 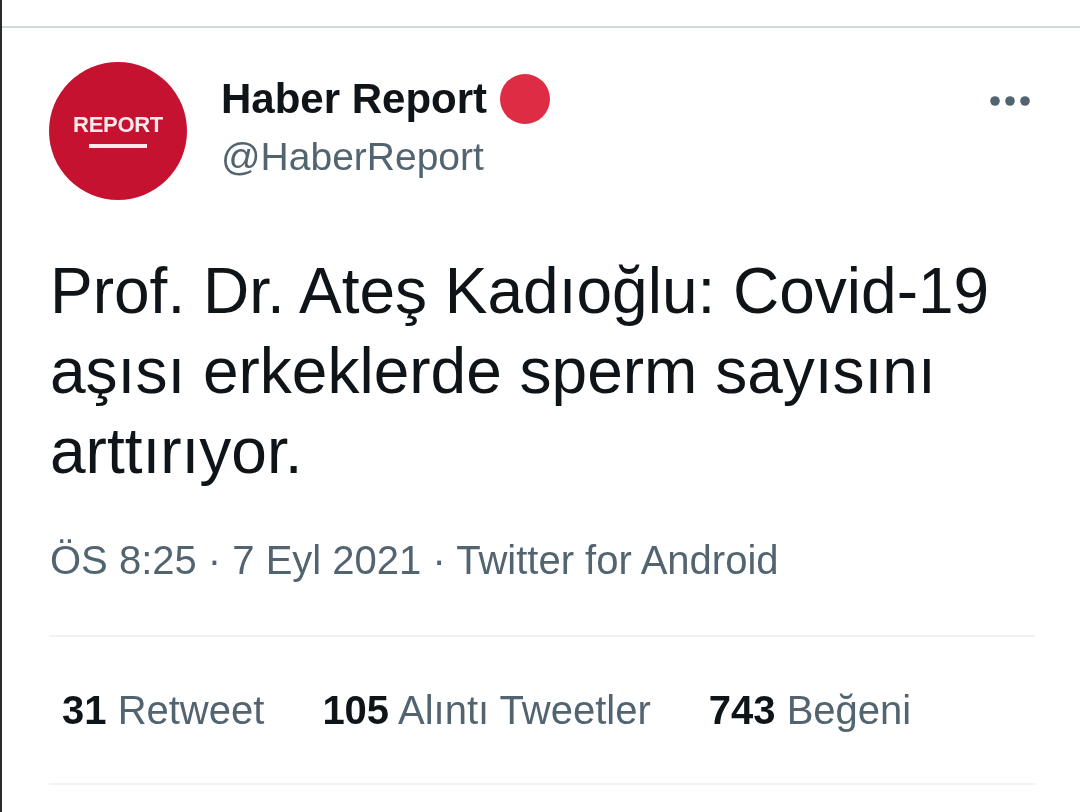 I want to click on stat-link: 105 Alıntı Tweetler, so click(x=486, y=710).